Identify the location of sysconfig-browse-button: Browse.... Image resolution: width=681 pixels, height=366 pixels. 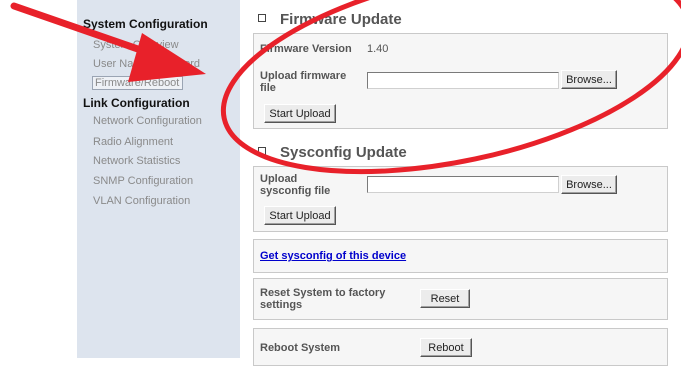
(589, 184).